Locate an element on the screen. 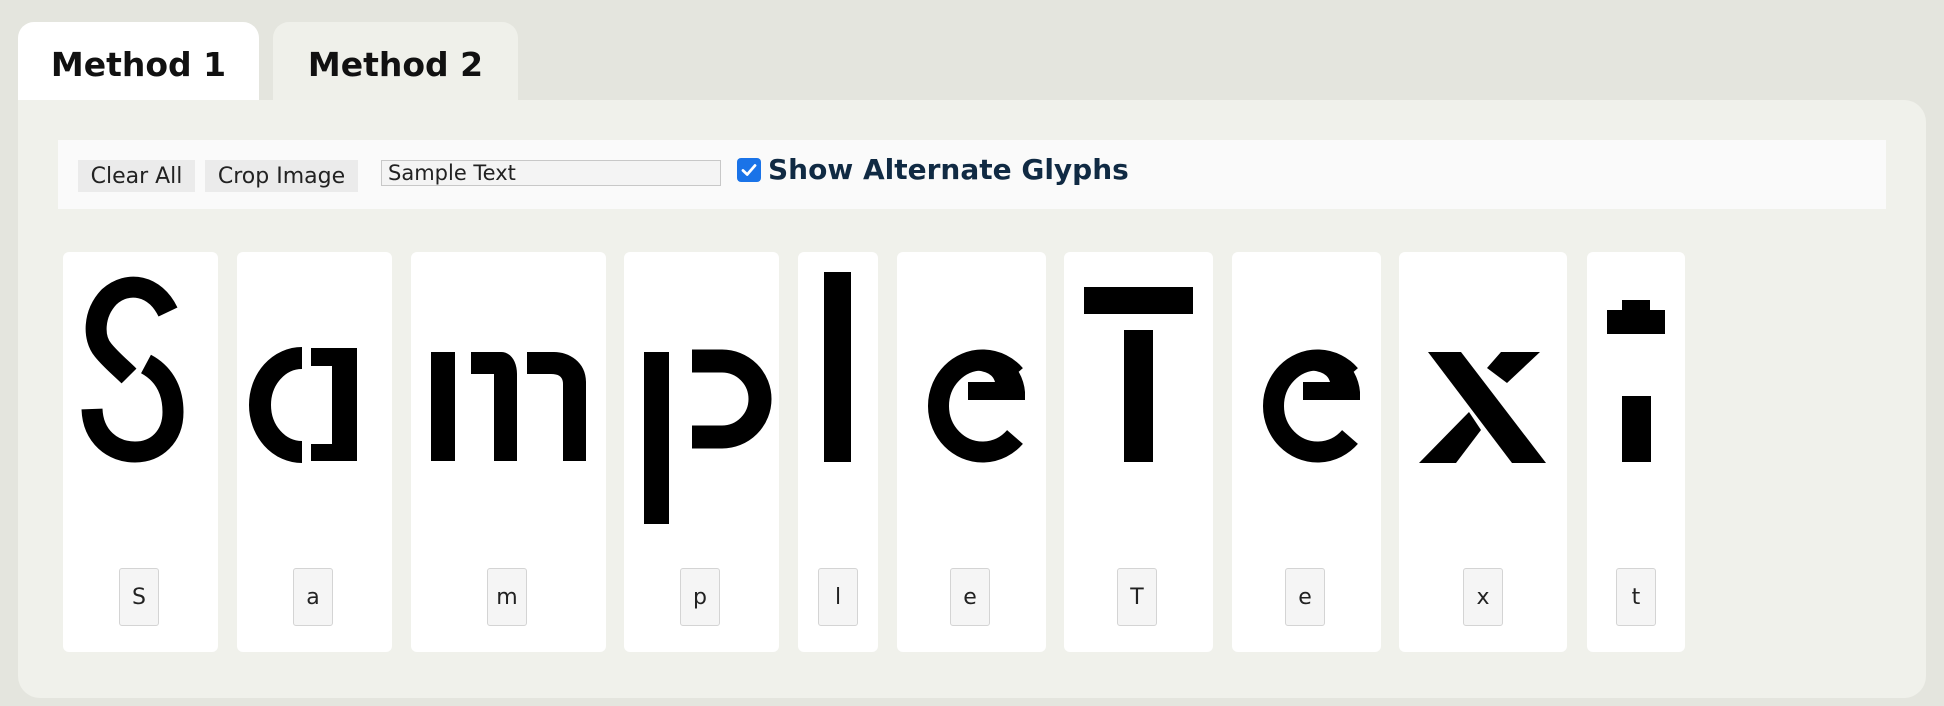 The image size is (1944, 706). glyph-key-p: p is located at coordinates (700, 597).